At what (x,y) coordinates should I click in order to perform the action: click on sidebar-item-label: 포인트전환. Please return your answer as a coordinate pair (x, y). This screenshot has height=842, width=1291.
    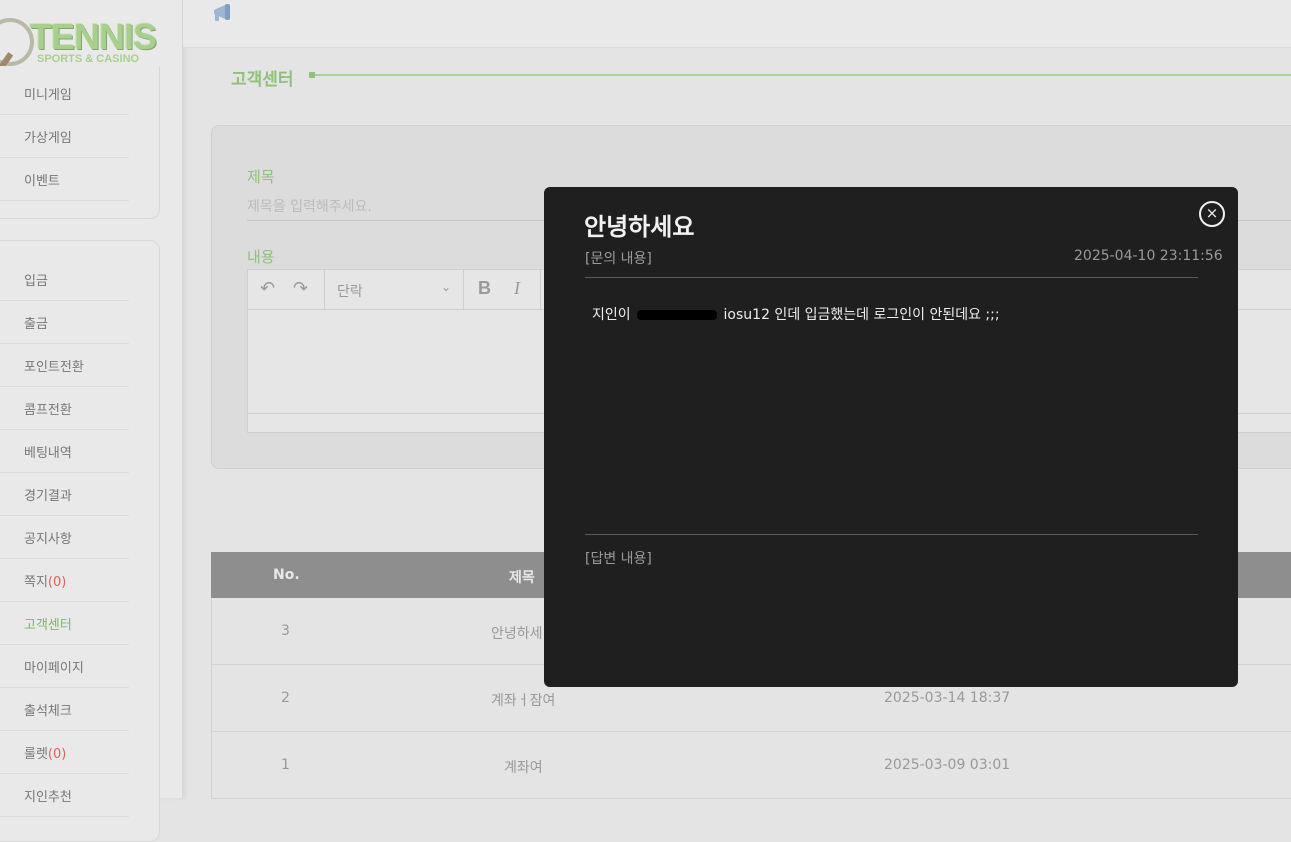
    Looking at the image, I should click on (54, 367).